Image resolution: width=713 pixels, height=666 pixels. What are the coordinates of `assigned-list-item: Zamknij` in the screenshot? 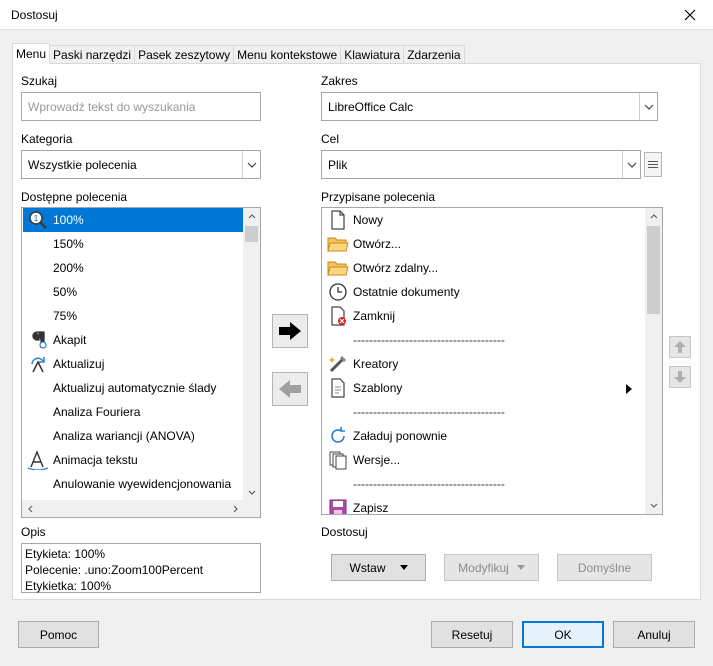 It's located at (484, 316).